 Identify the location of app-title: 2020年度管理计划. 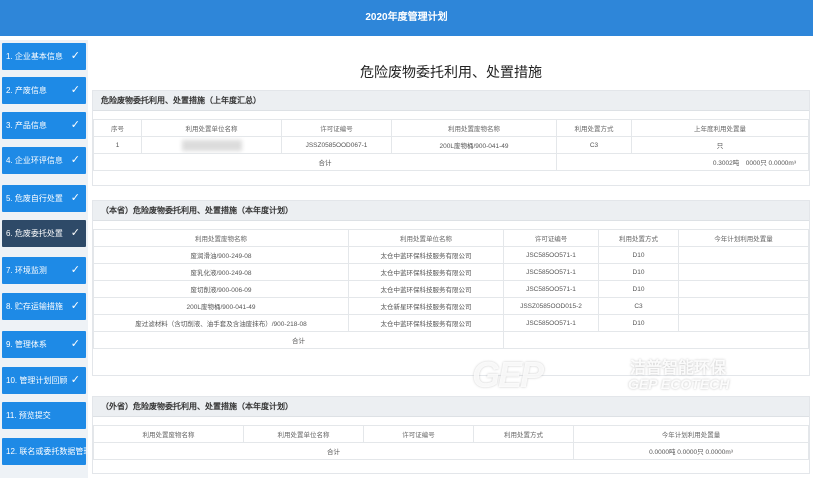
(406, 17).